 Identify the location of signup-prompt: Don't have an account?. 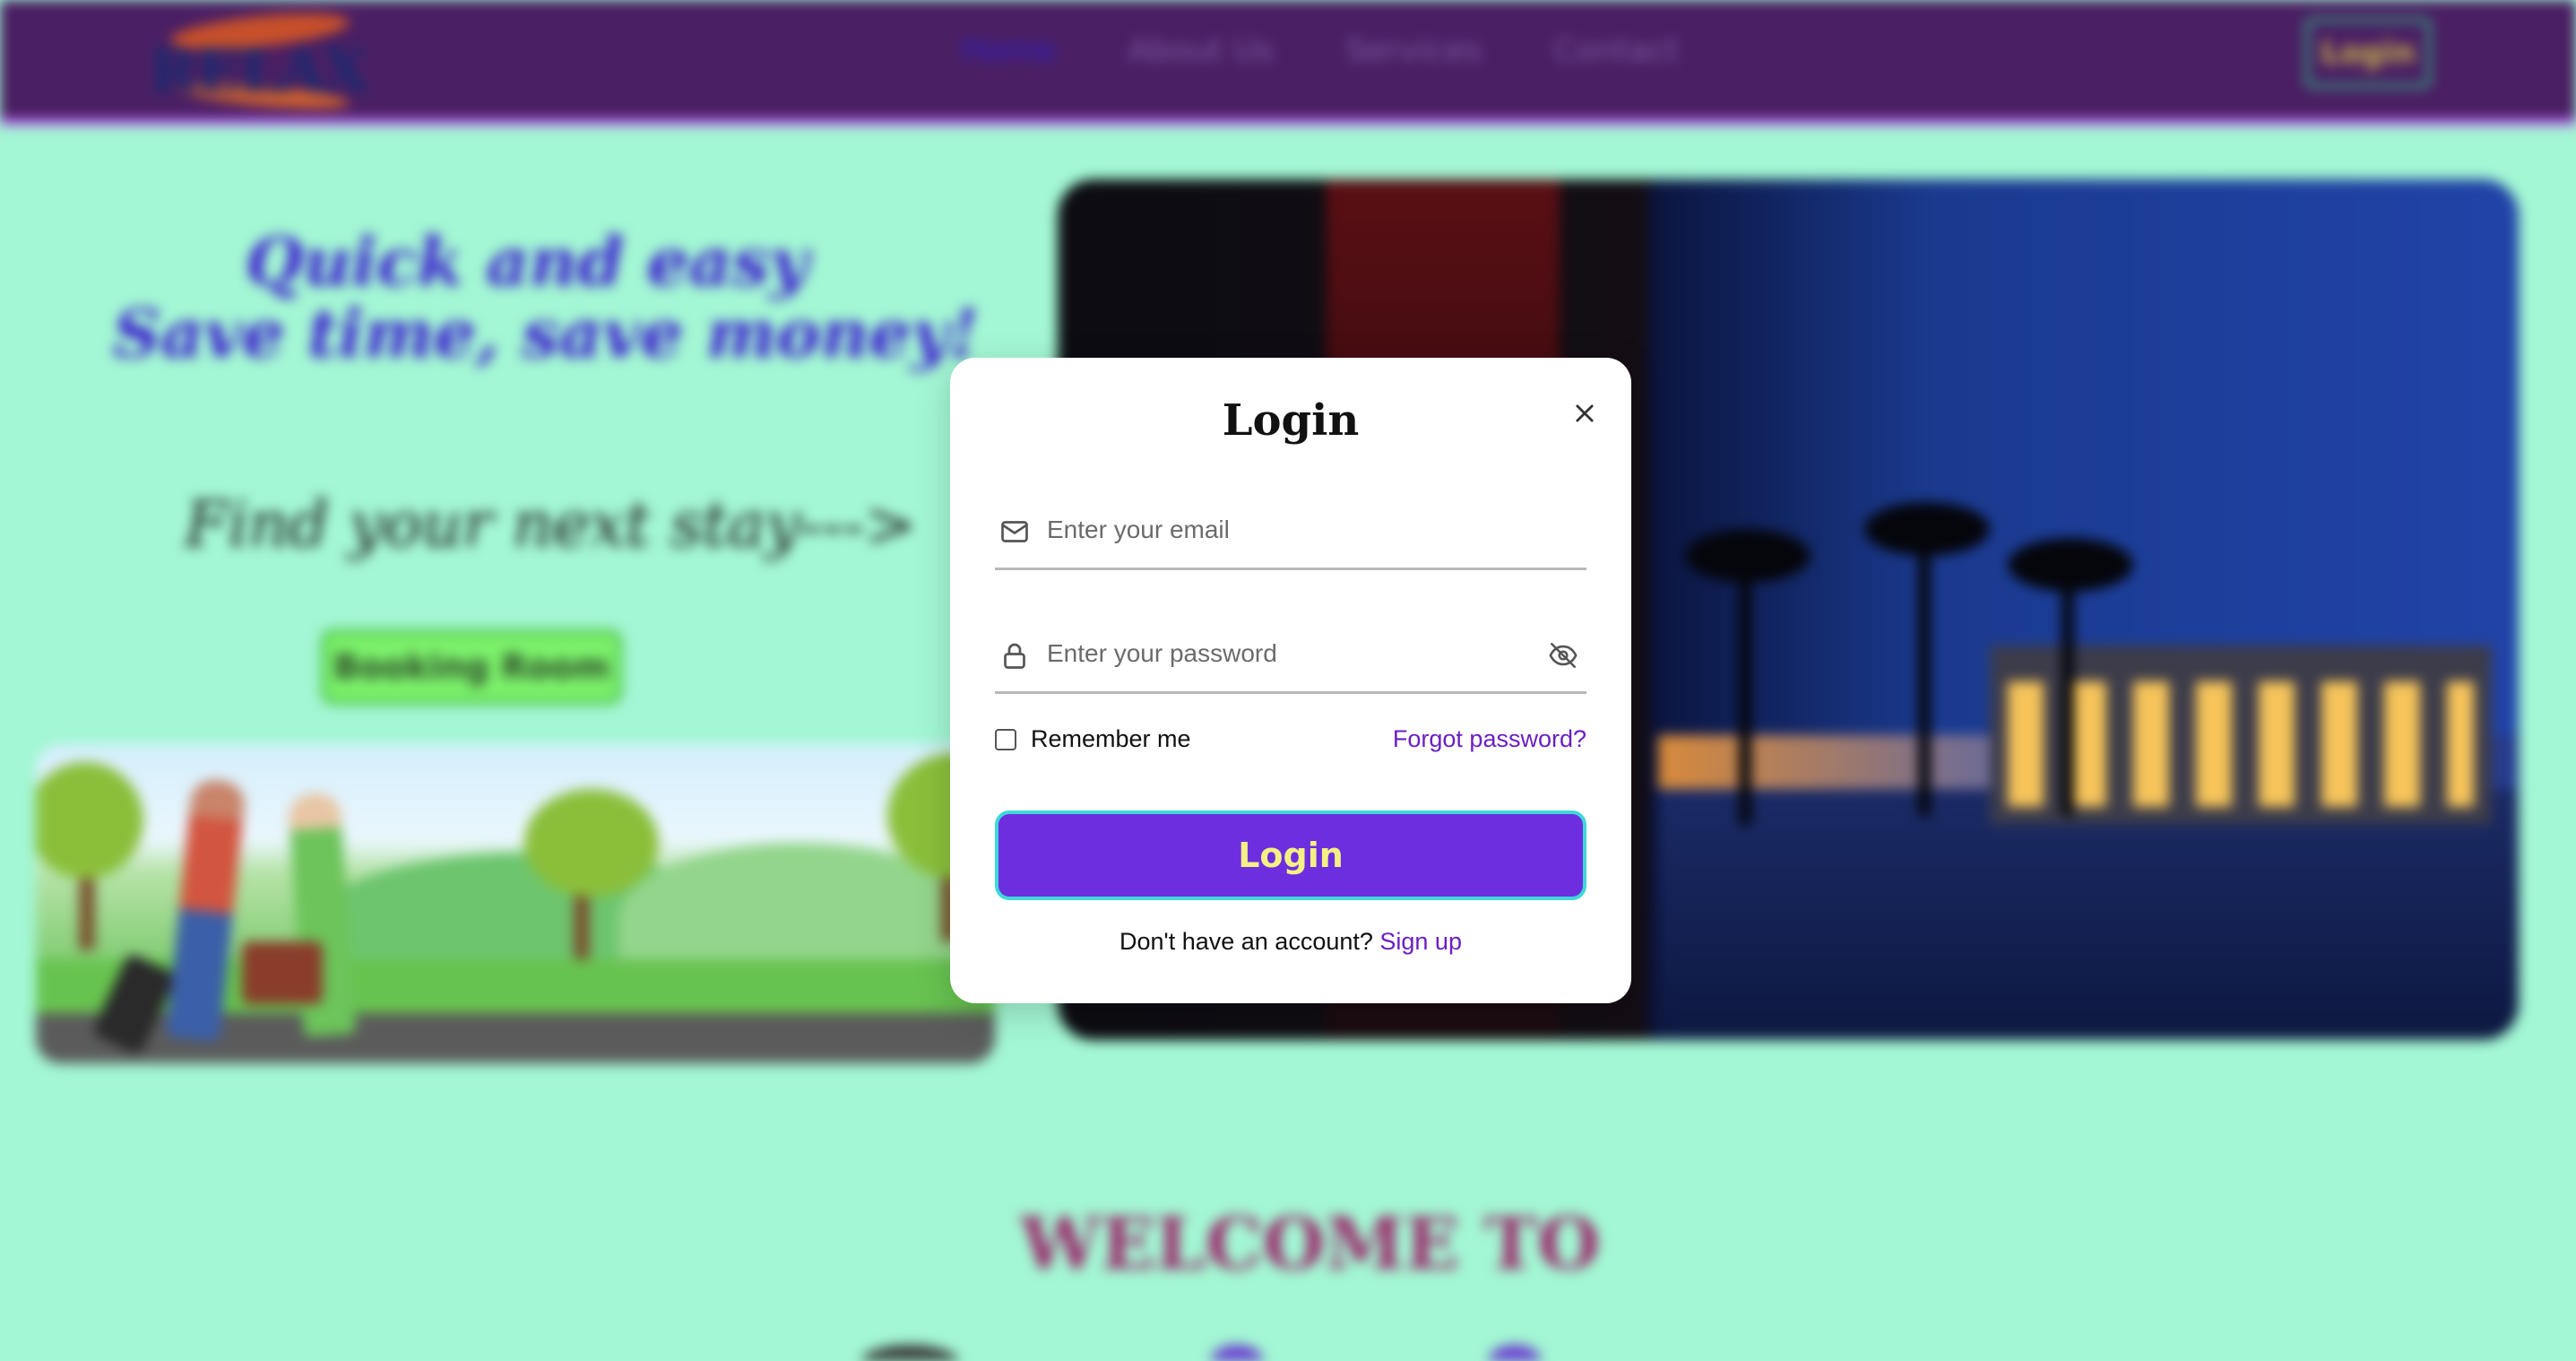
(1249, 941).